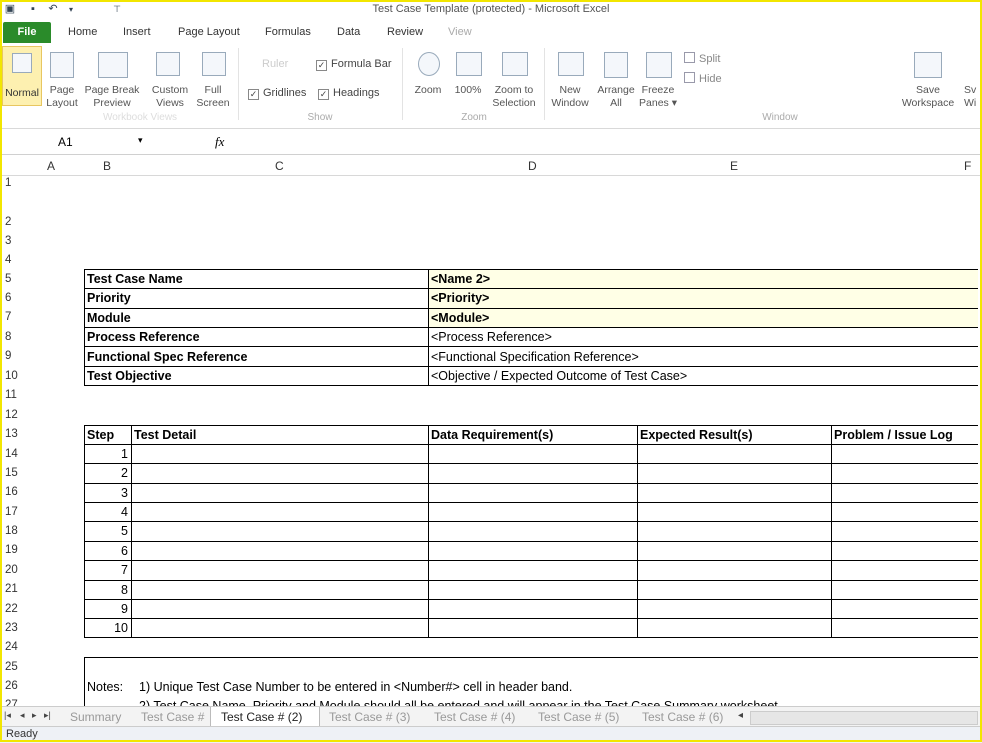  Describe the element at coordinates (14, 260) in the screenshot. I see `row-header: 4` at that location.